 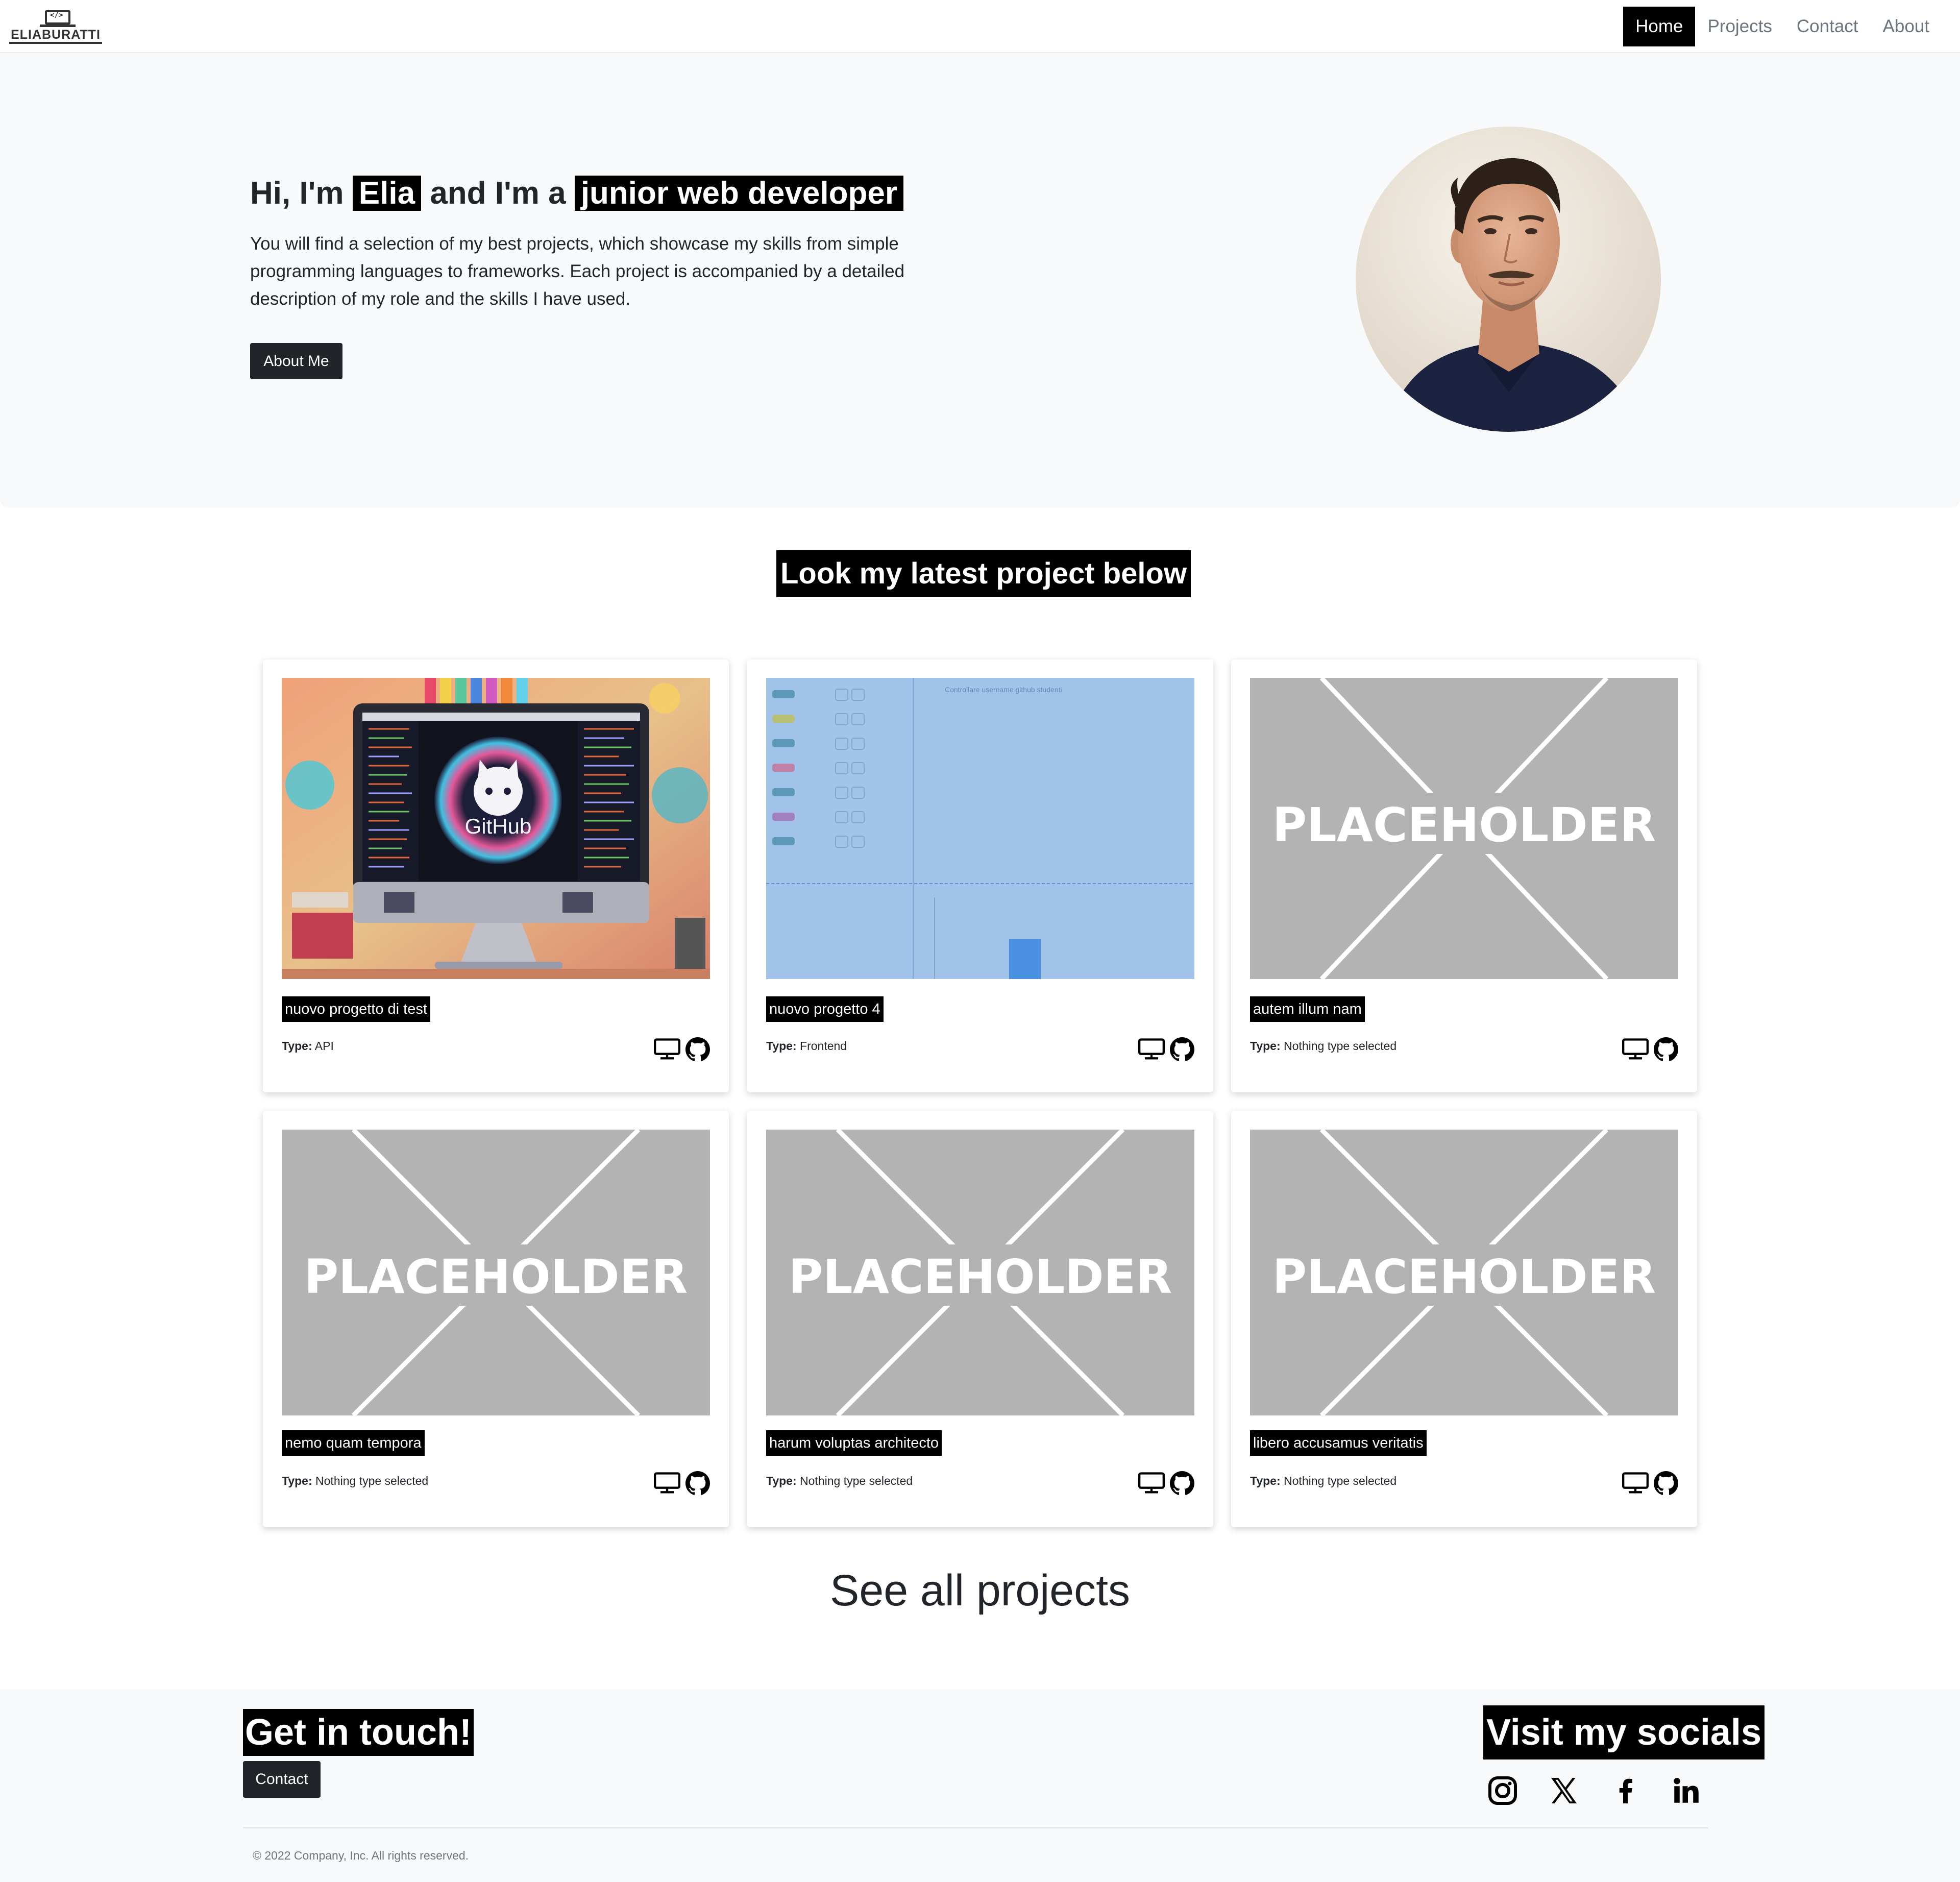 What do you see at coordinates (1659, 27) in the screenshot?
I see `nav-home: Home` at bounding box center [1659, 27].